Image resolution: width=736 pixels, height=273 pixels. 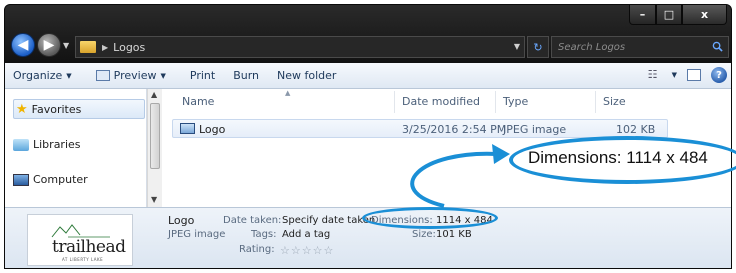 I want to click on annotation-highlight-ellipse, so click(x=430, y=218).